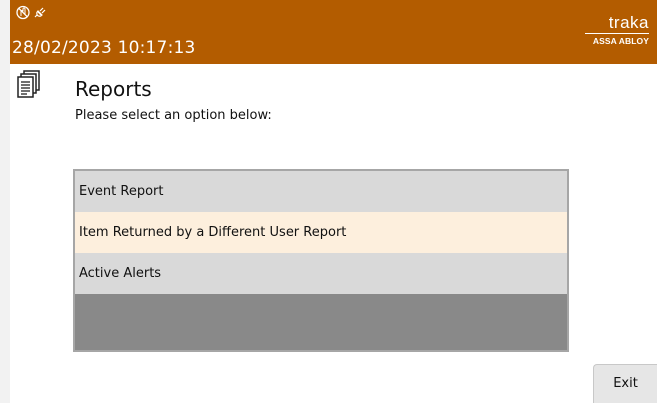 This screenshot has height=403, width=657. Describe the element at coordinates (628, 22) in the screenshot. I see `brand-name: traka` at that location.